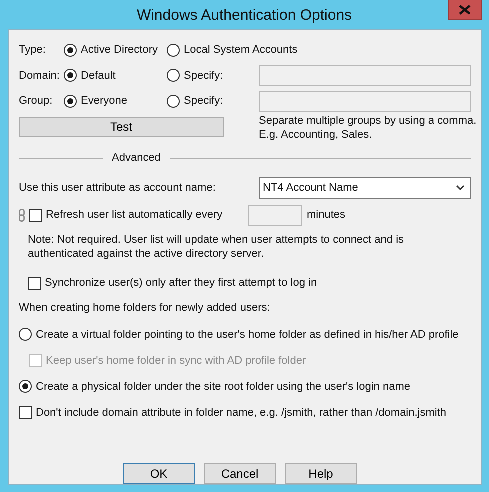 The image size is (489, 492). What do you see at coordinates (365, 188) in the screenshot?
I see `dropdown: NT4 Account Name` at bounding box center [365, 188].